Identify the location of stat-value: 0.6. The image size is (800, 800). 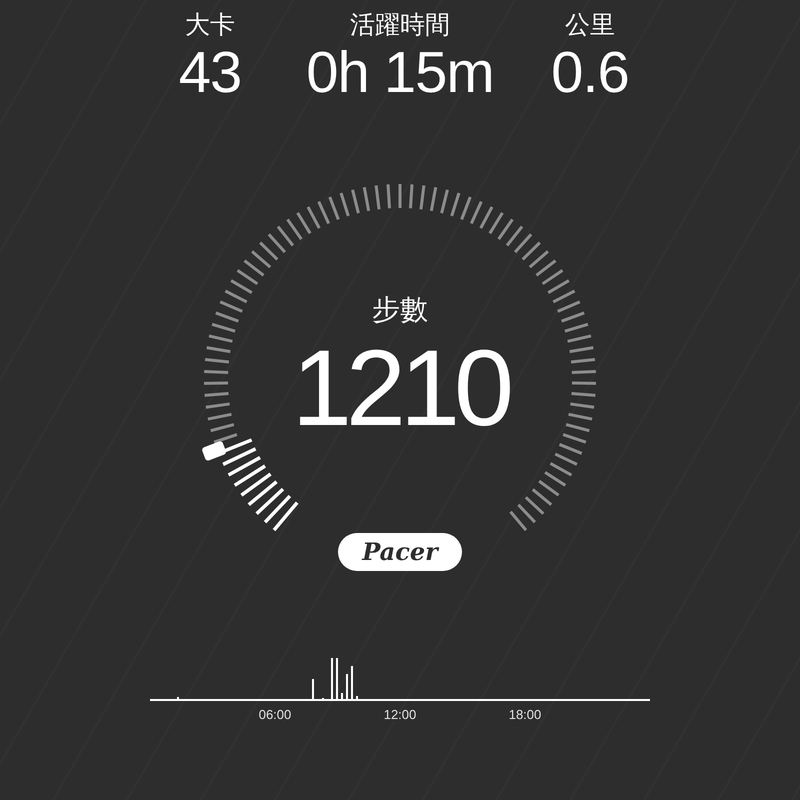
(590, 73).